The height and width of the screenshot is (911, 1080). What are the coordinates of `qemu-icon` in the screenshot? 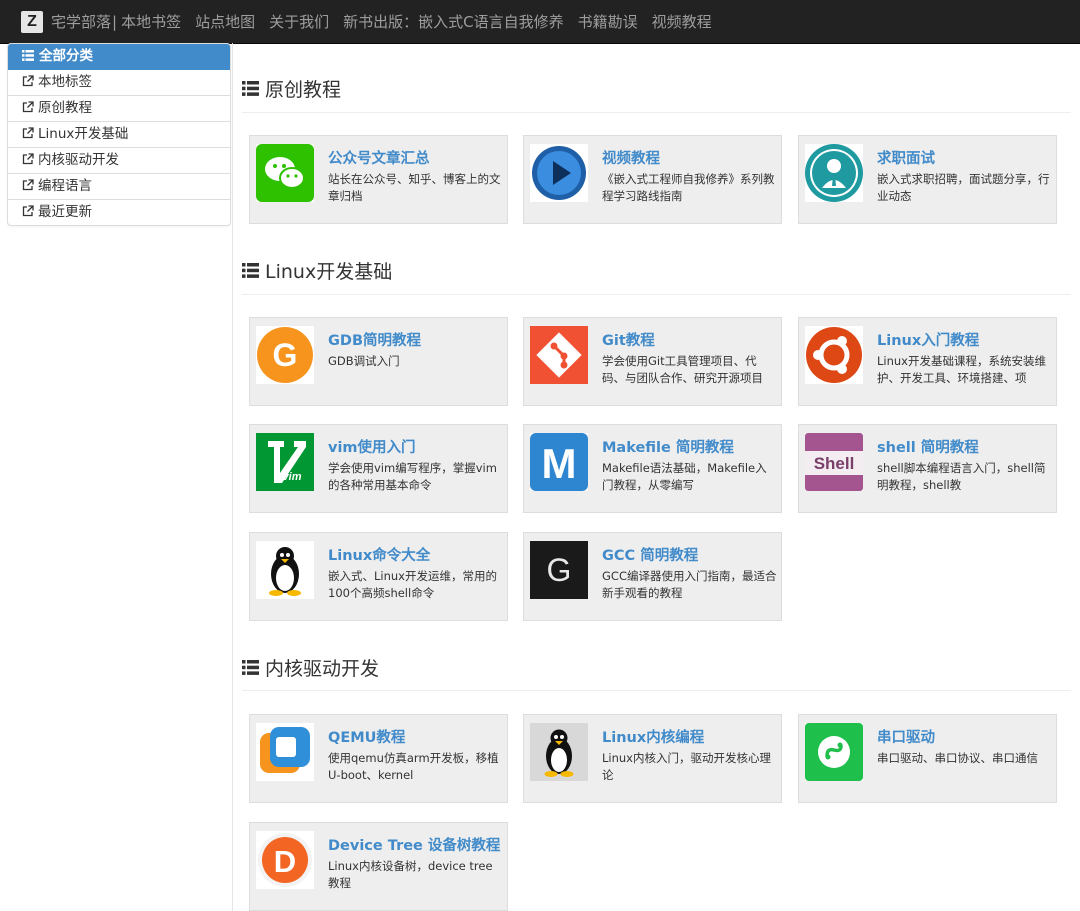 It's located at (285, 752).